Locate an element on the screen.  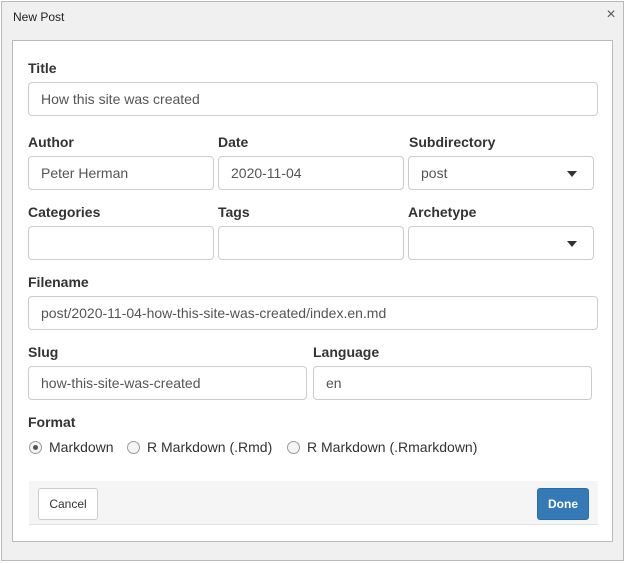
format-option-label: Markdown is located at coordinates (81, 447).